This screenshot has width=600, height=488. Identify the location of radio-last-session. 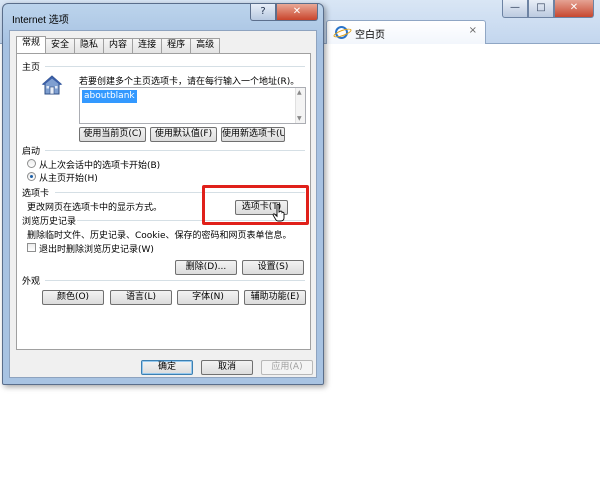
(31, 163).